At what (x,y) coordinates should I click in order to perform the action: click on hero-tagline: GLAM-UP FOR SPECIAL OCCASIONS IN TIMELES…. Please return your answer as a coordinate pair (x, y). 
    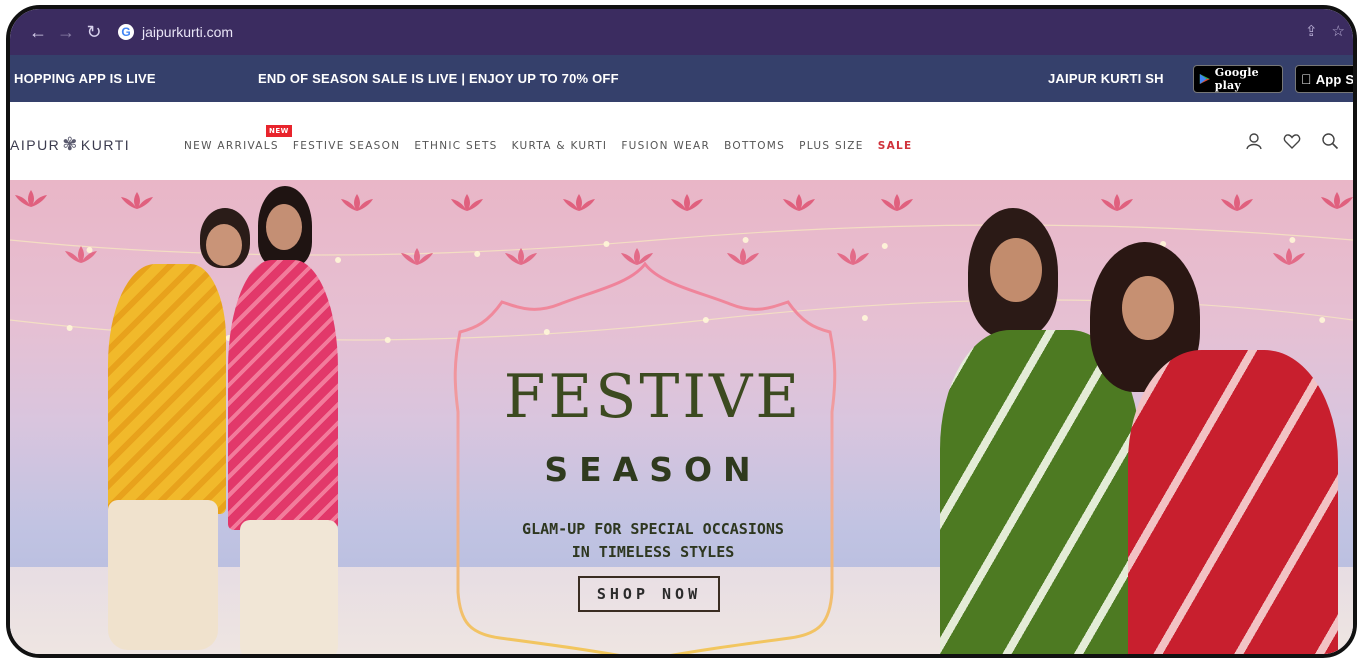
    Looking at the image, I should click on (653, 541).